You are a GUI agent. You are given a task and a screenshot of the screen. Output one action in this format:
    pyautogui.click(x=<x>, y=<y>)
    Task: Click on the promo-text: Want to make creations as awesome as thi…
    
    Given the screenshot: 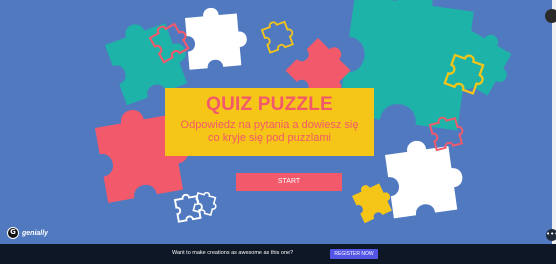 What is the action you would take?
    pyautogui.click(x=233, y=253)
    